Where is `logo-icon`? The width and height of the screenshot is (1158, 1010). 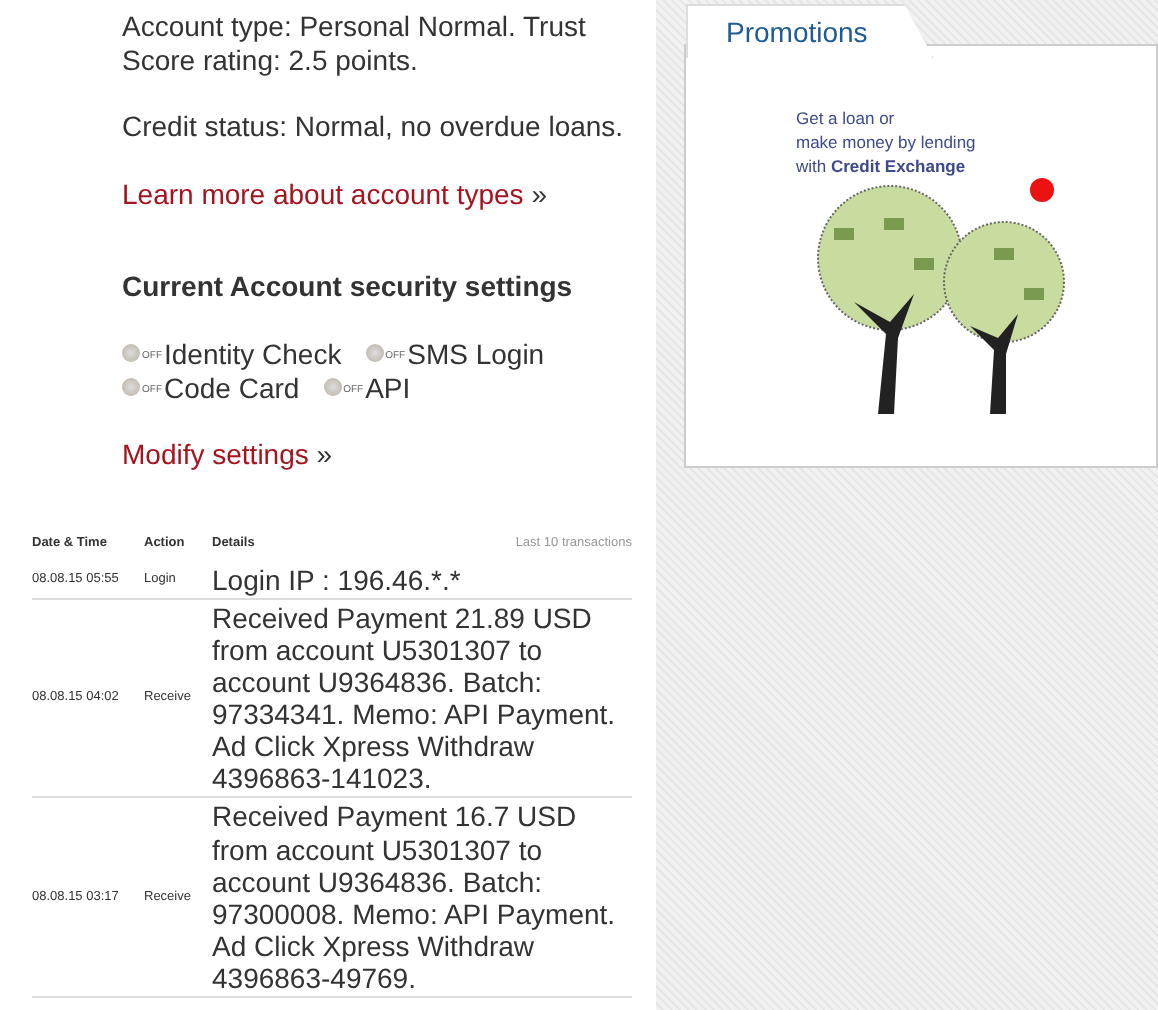
logo-icon is located at coordinates (1042, 190).